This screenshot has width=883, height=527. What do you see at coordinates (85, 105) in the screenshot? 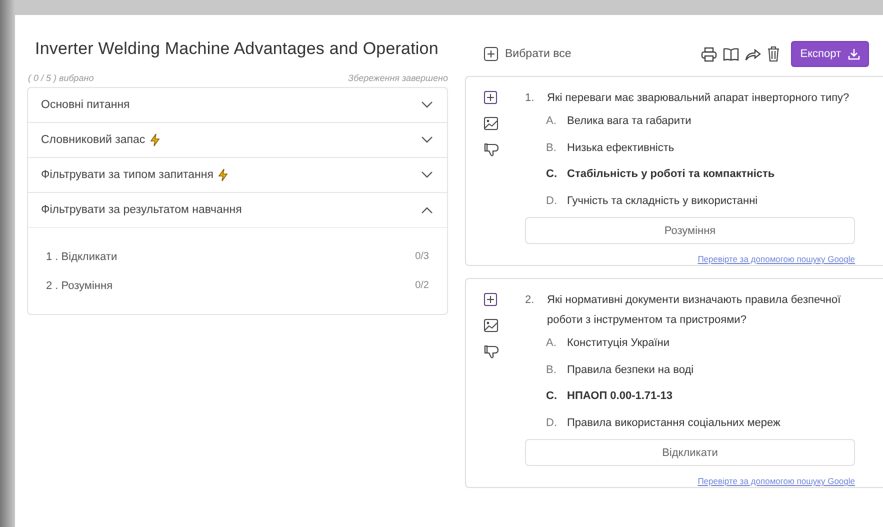
I see `section-label: Основні питання` at bounding box center [85, 105].